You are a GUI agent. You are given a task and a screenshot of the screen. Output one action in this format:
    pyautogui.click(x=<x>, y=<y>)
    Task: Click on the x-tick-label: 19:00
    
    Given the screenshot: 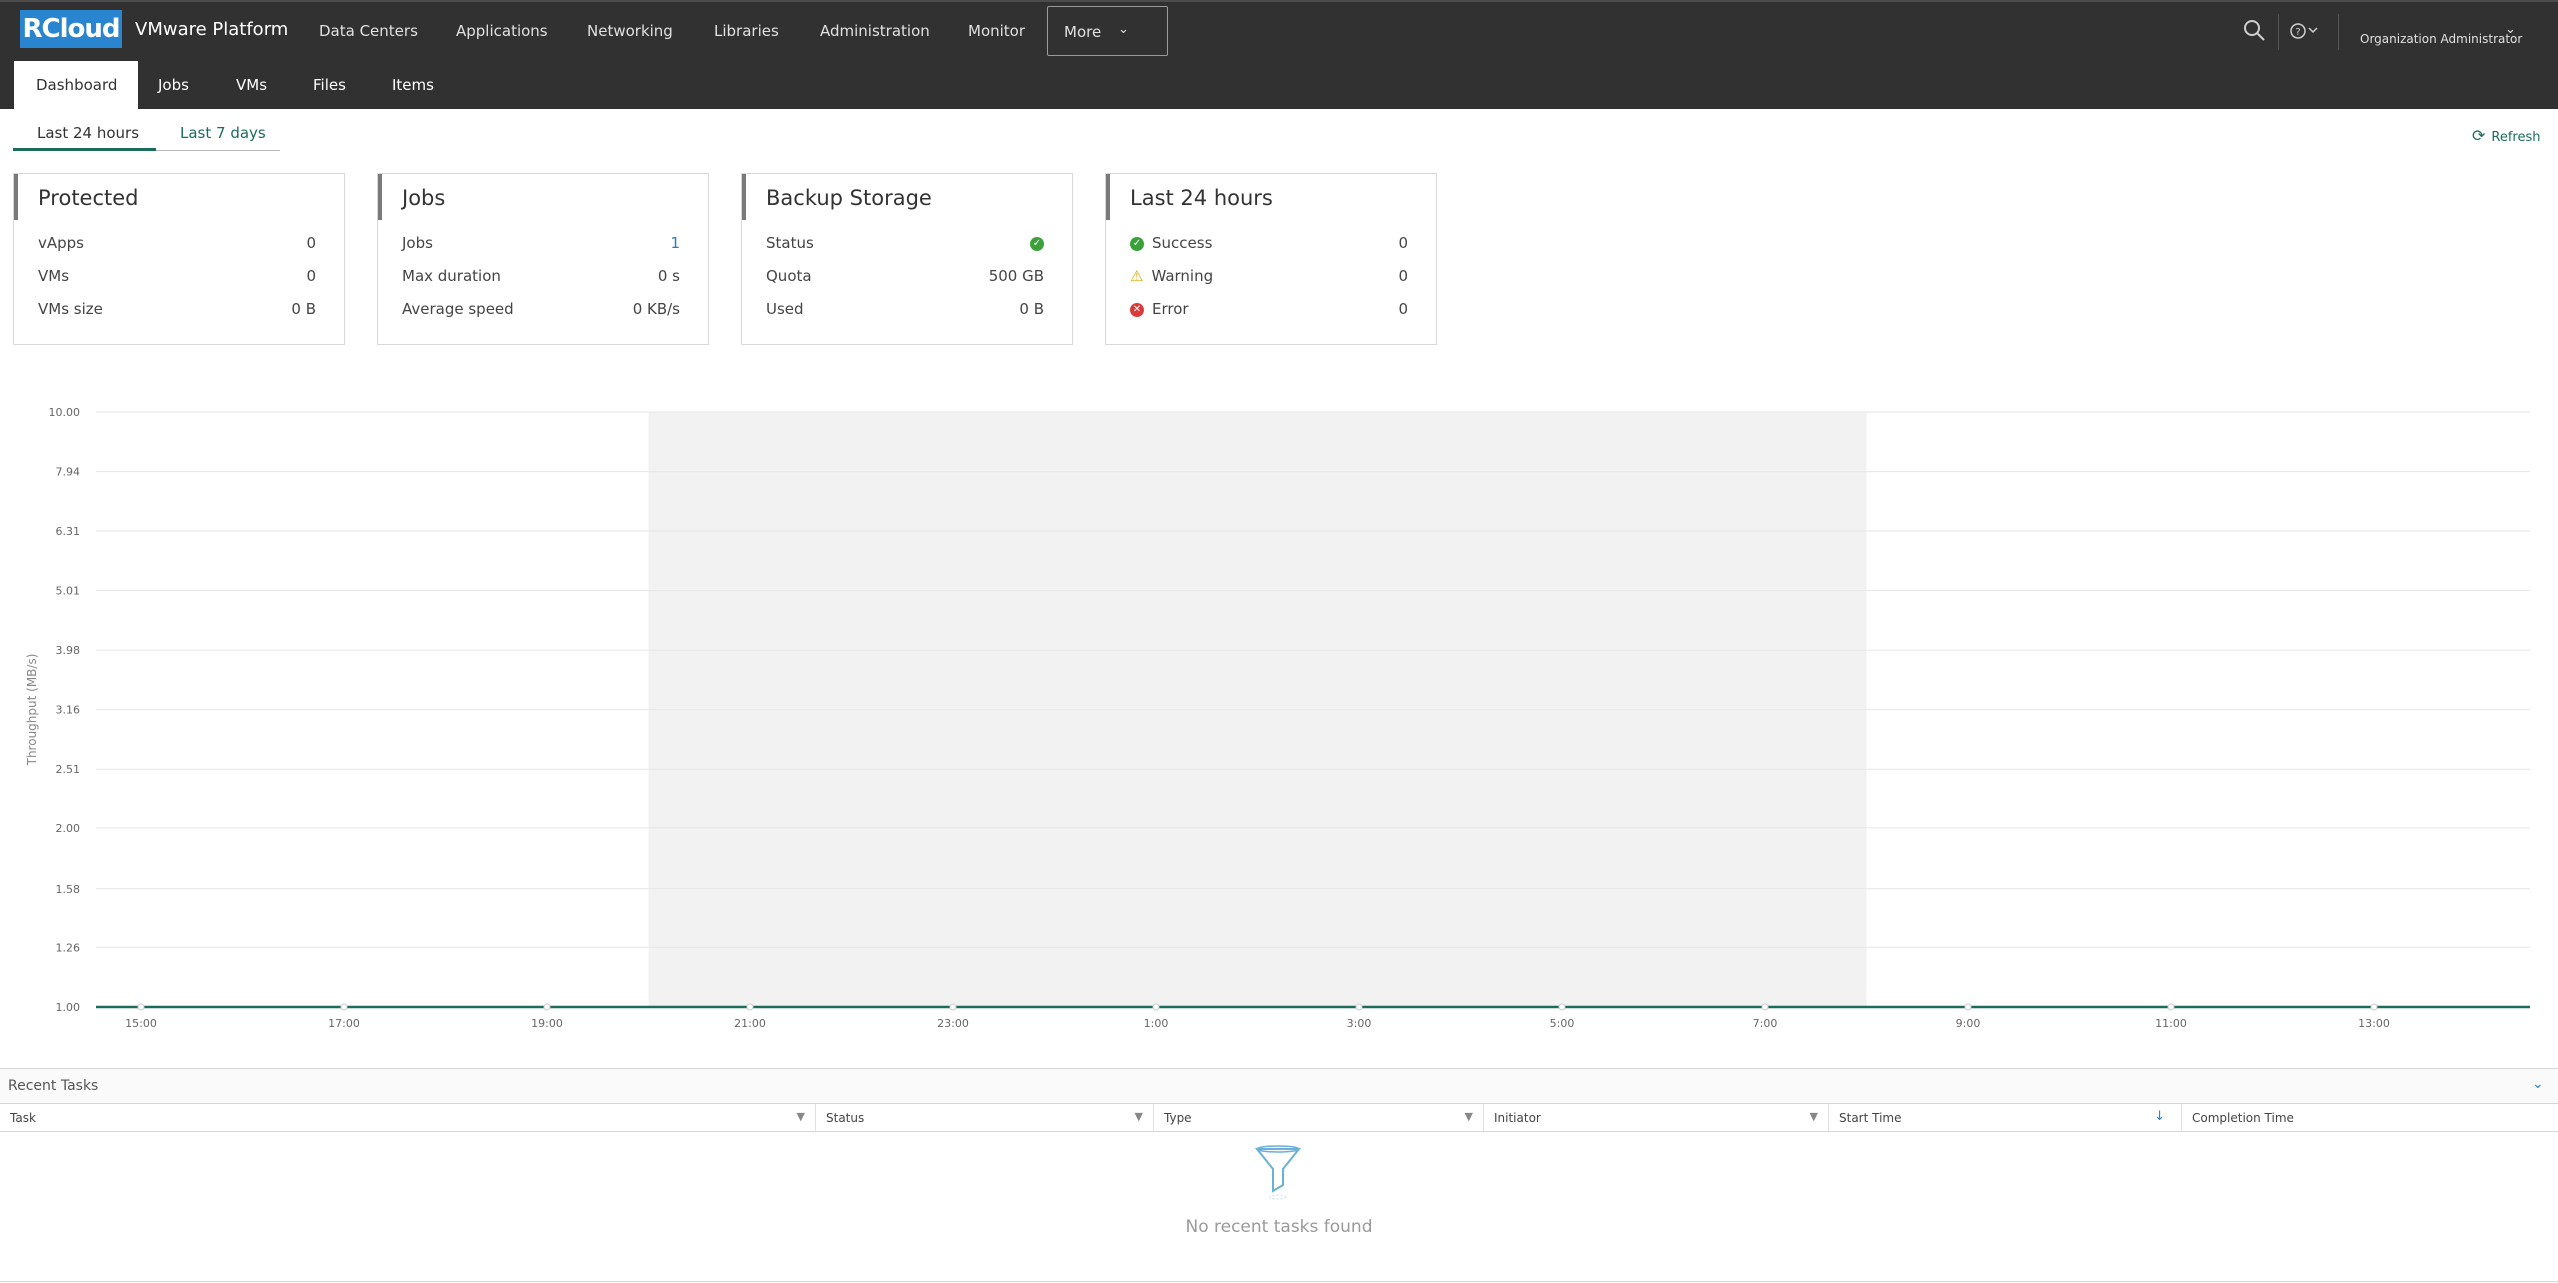 What is the action you would take?
    pyautogui.click(x=547, y=1023)
    